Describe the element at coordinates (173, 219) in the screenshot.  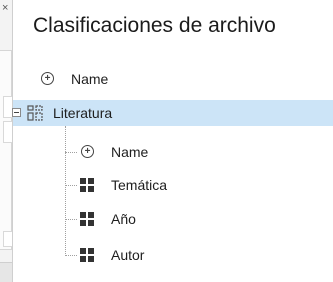
I see `tree-item-ano: Año` at that location.